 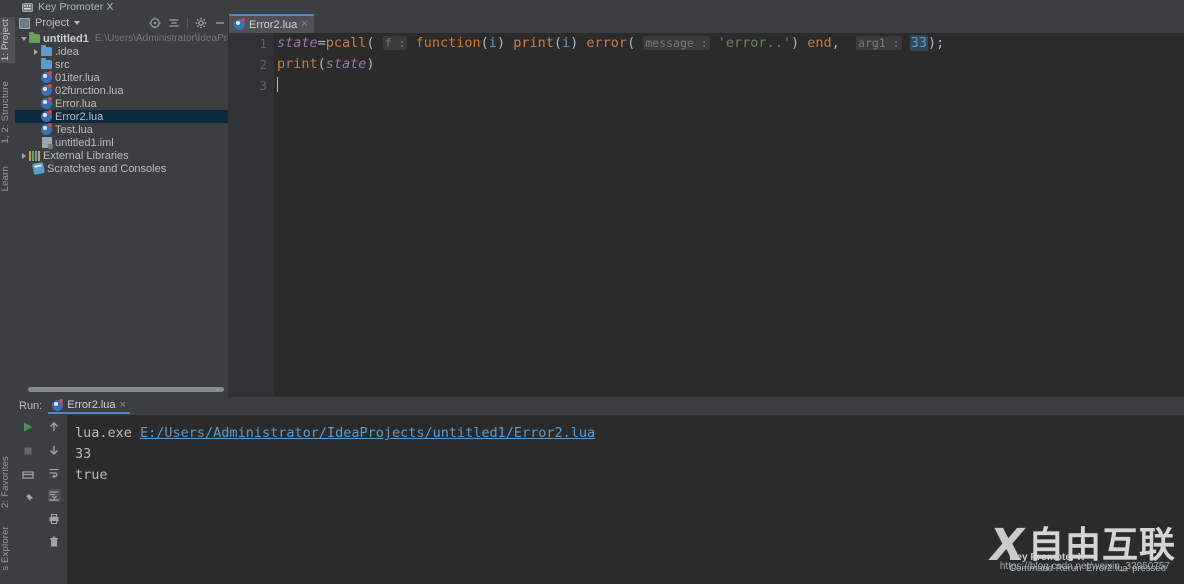 What do you see at coordinates (161, 38) in the screenshot?
I see `tree-path: E:\Users\Administrator\IdeaProjects\unt` at bounding box center [161, 38].